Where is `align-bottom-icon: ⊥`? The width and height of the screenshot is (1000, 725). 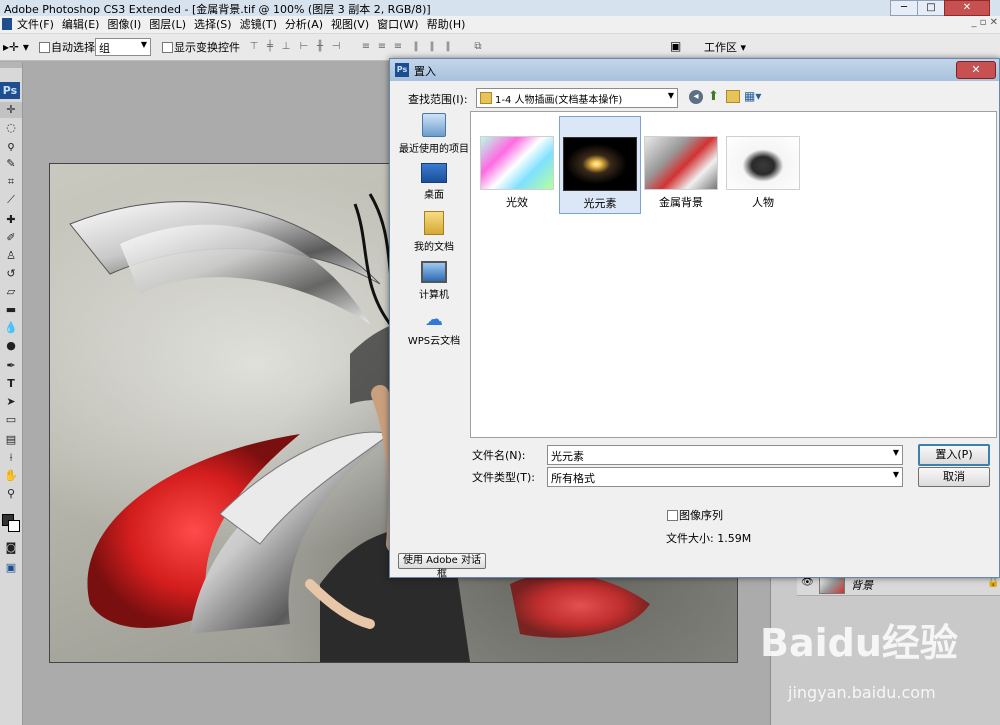
align-bottom-icon: ⊥ is located at coordinates (286, 47).